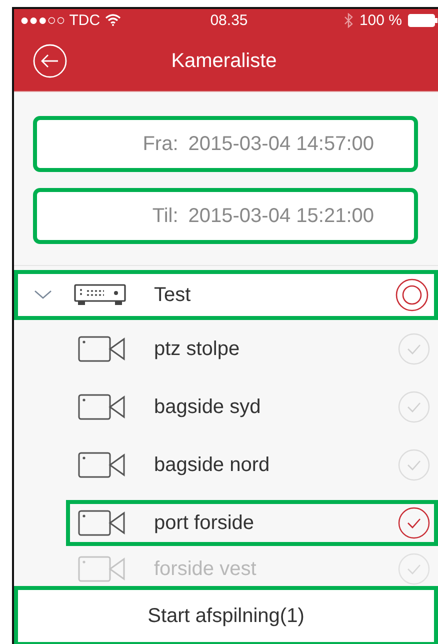  What do you see at coordinates (229, 20) in the screenshot?
I see `clock-time: 08.35` at bounding box center [229, 20].